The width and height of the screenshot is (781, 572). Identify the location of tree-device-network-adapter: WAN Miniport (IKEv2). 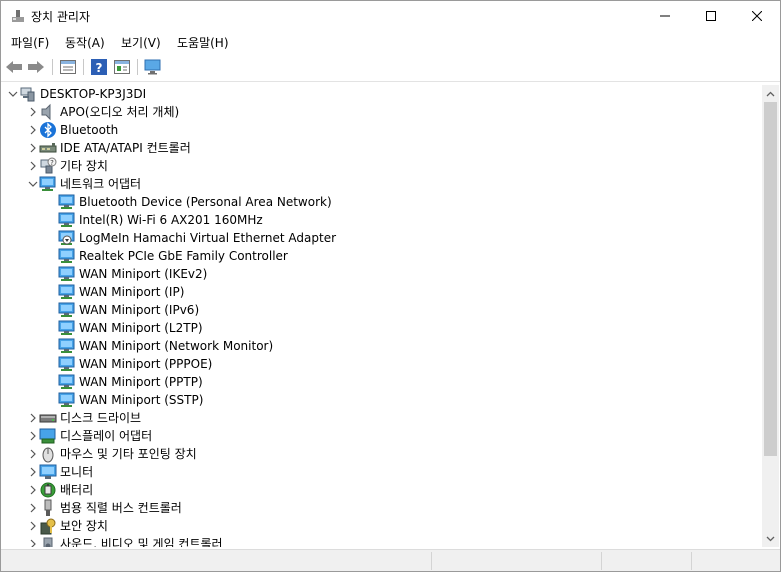
(126, 274).